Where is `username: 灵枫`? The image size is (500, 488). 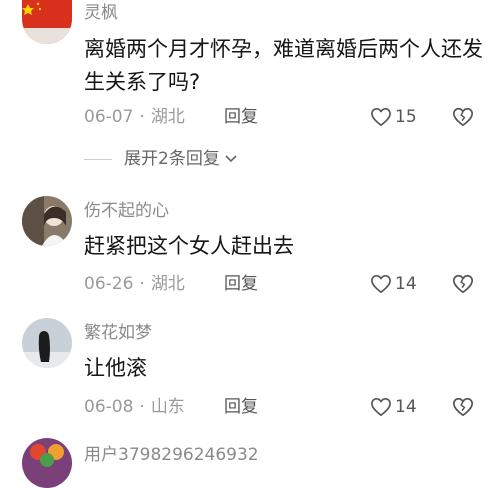
username: 灵枫 is located at coordinates (101, 13).